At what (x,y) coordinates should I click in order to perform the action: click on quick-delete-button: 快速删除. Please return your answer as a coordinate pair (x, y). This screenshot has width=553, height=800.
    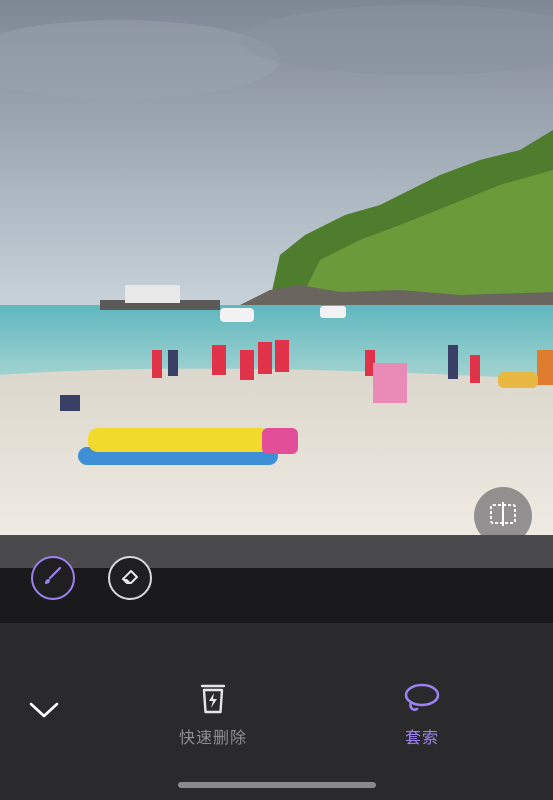
    Looking at the image, I should click on (213, 713).